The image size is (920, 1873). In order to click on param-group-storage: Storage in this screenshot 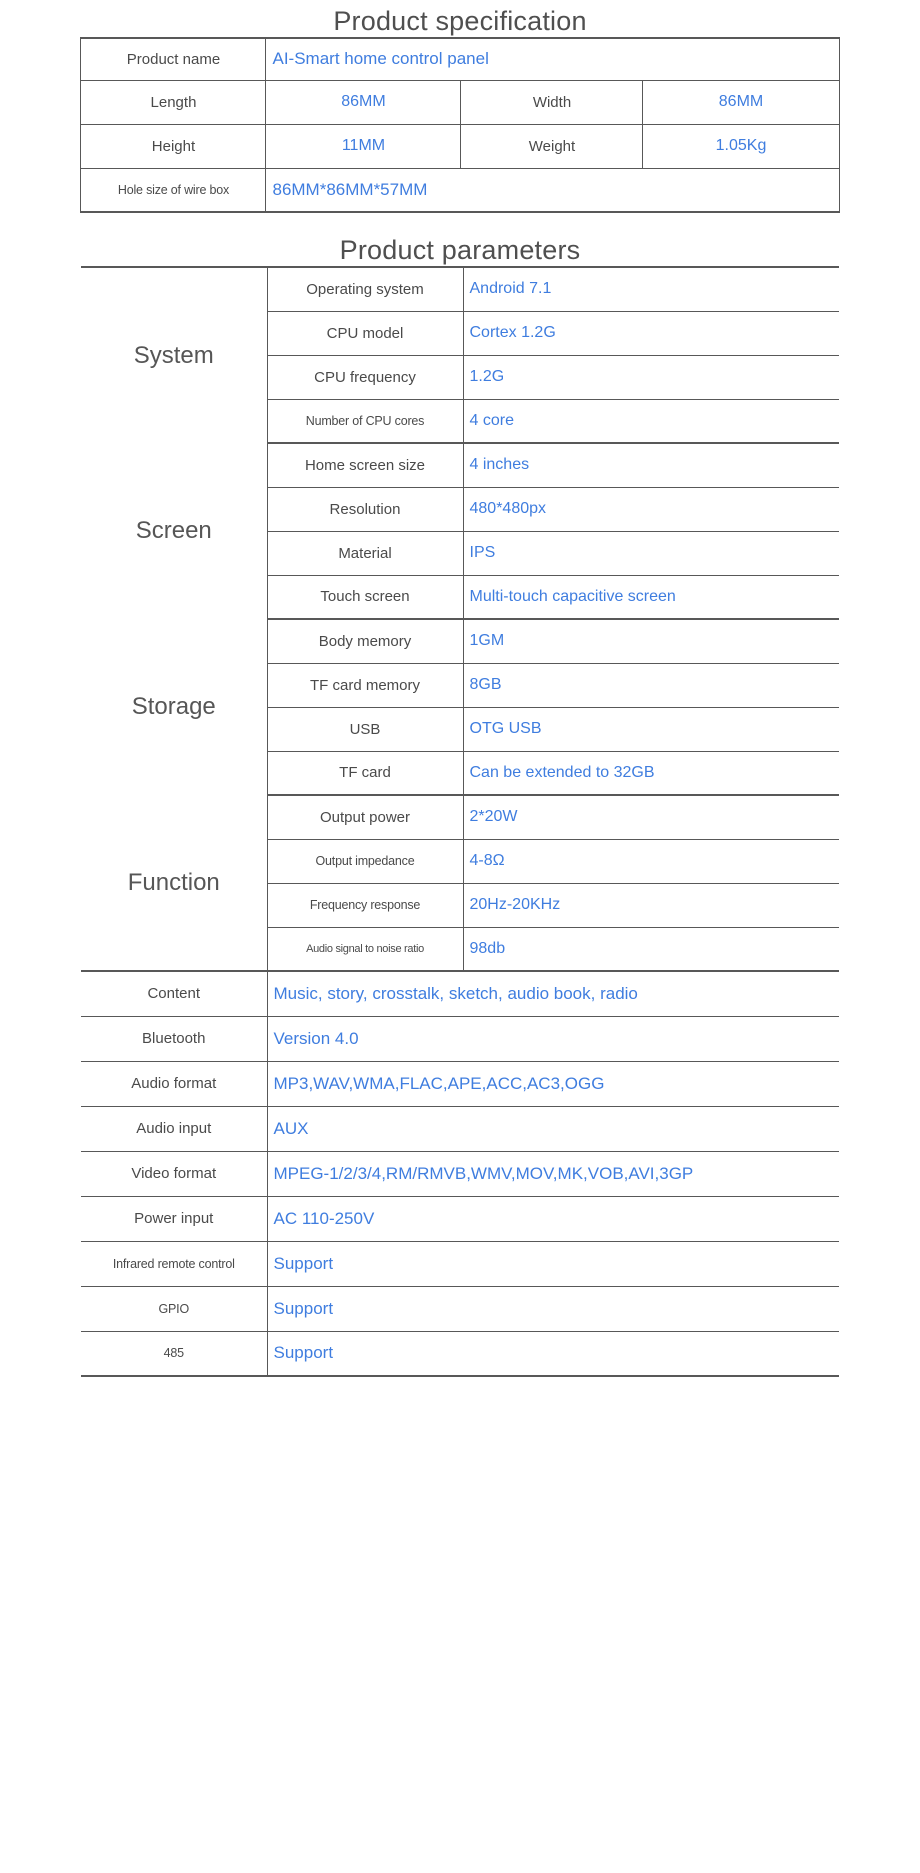, I will do `click(174, 707)`.